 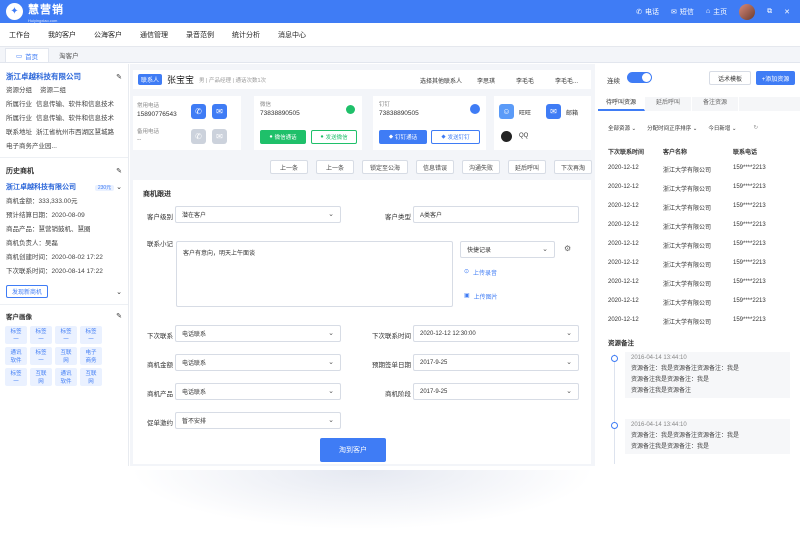 What do you see at coordinates (722, 128) in the screenshot?
I see `filter-today: 今日新增 ⌄` at bounding box center [722, 128].